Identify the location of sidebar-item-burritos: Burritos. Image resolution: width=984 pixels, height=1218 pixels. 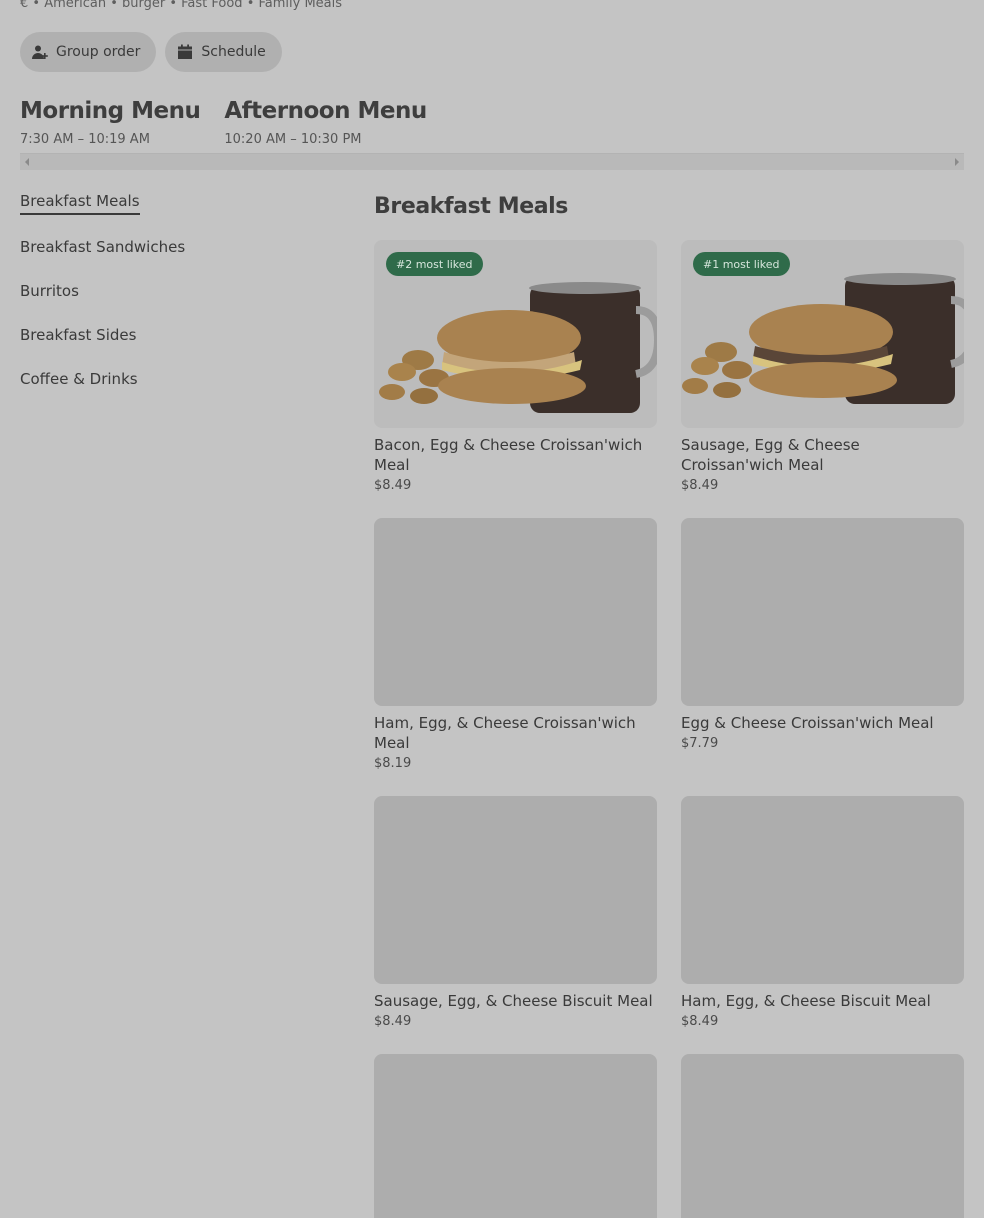
(102, 304).